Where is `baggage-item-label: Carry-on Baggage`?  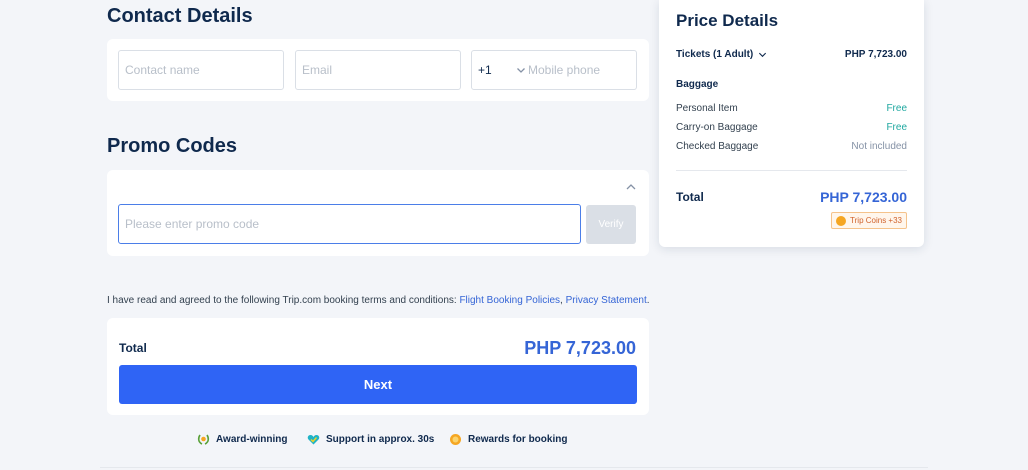
baggage-item-label: Carry-on Baggage is located at coordinates (717, 127).